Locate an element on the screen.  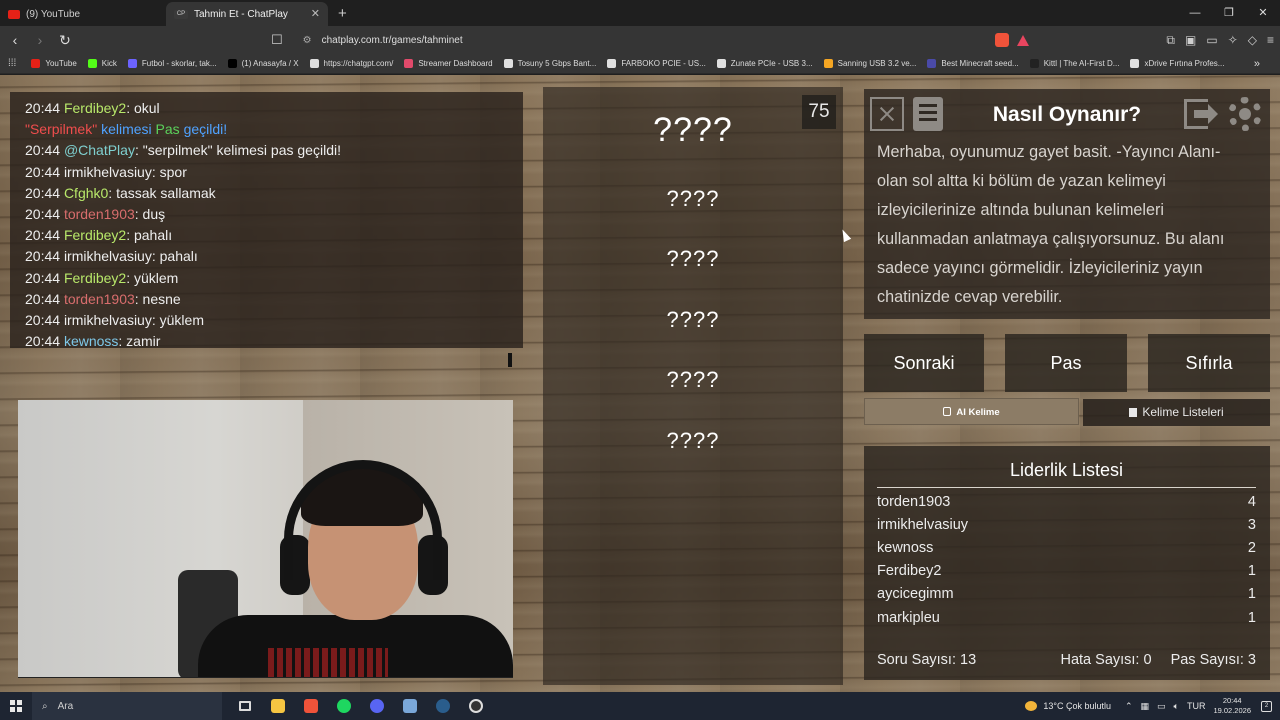
notification-icon: 2 is located at coordinates (1266, 706).